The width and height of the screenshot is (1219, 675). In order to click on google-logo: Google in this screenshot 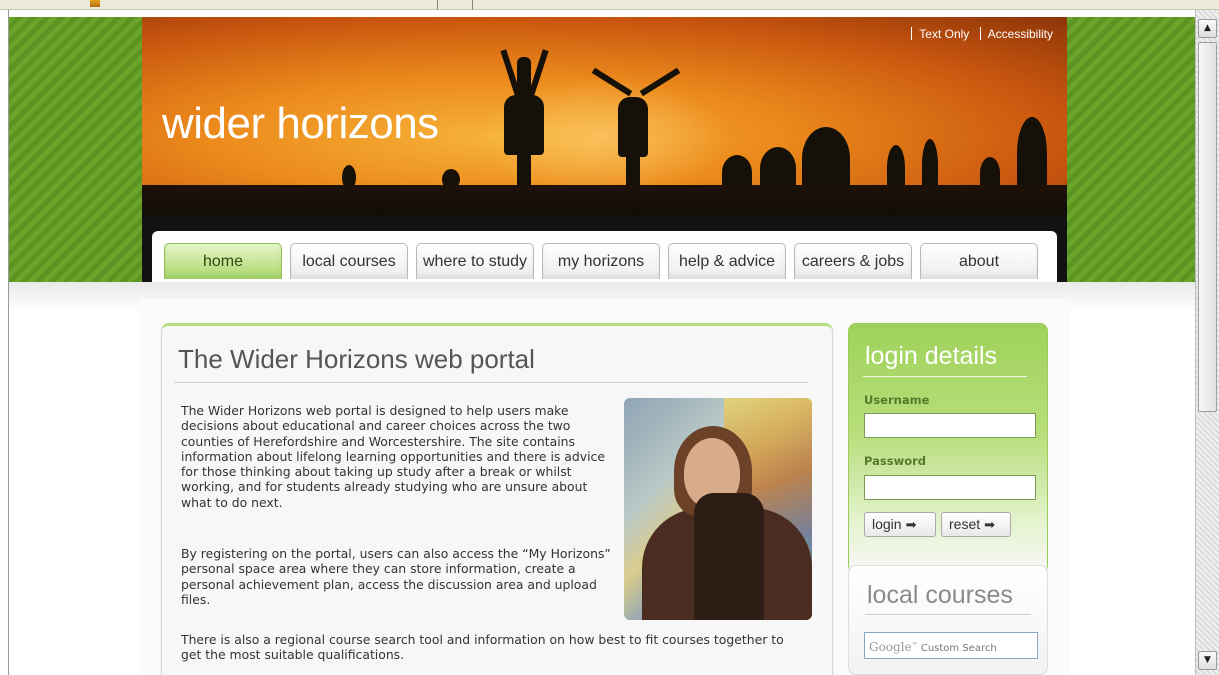, I will do `click(890, 647)`.